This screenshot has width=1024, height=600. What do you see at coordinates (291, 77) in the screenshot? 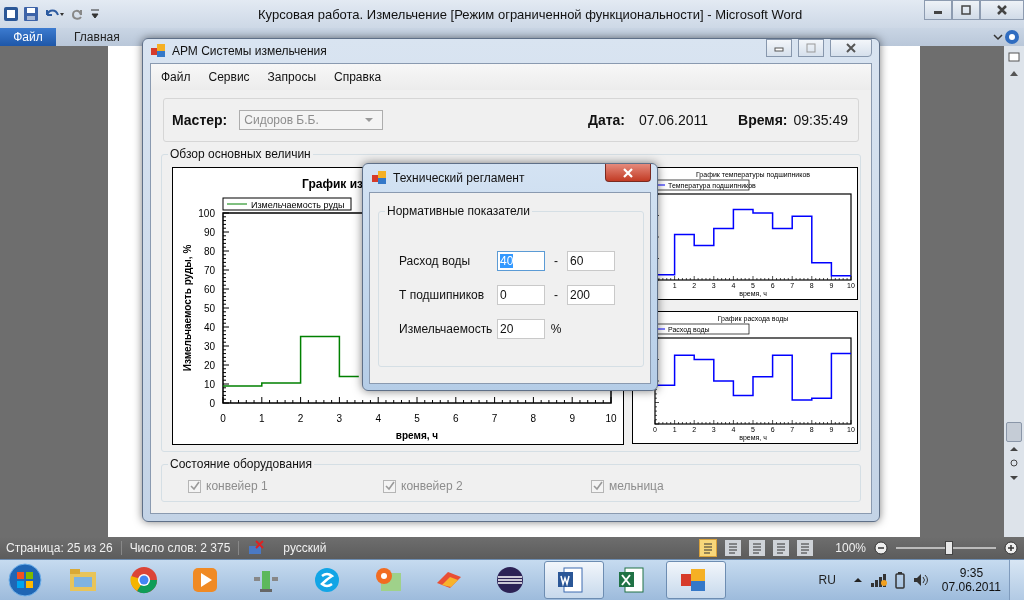
I see `menu-item: Запросы` at bounding box center [291, 77].